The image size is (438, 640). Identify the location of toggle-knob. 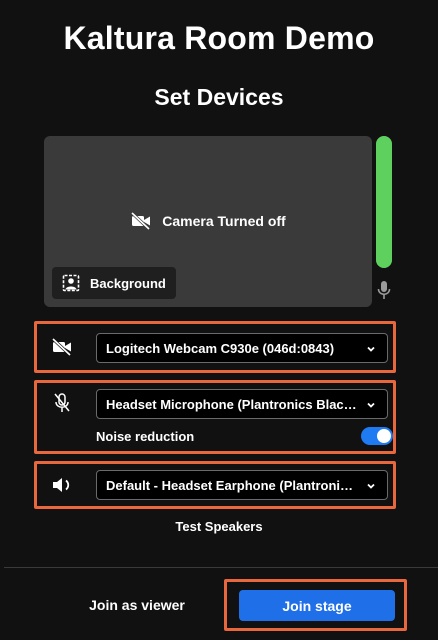
(384, 436).